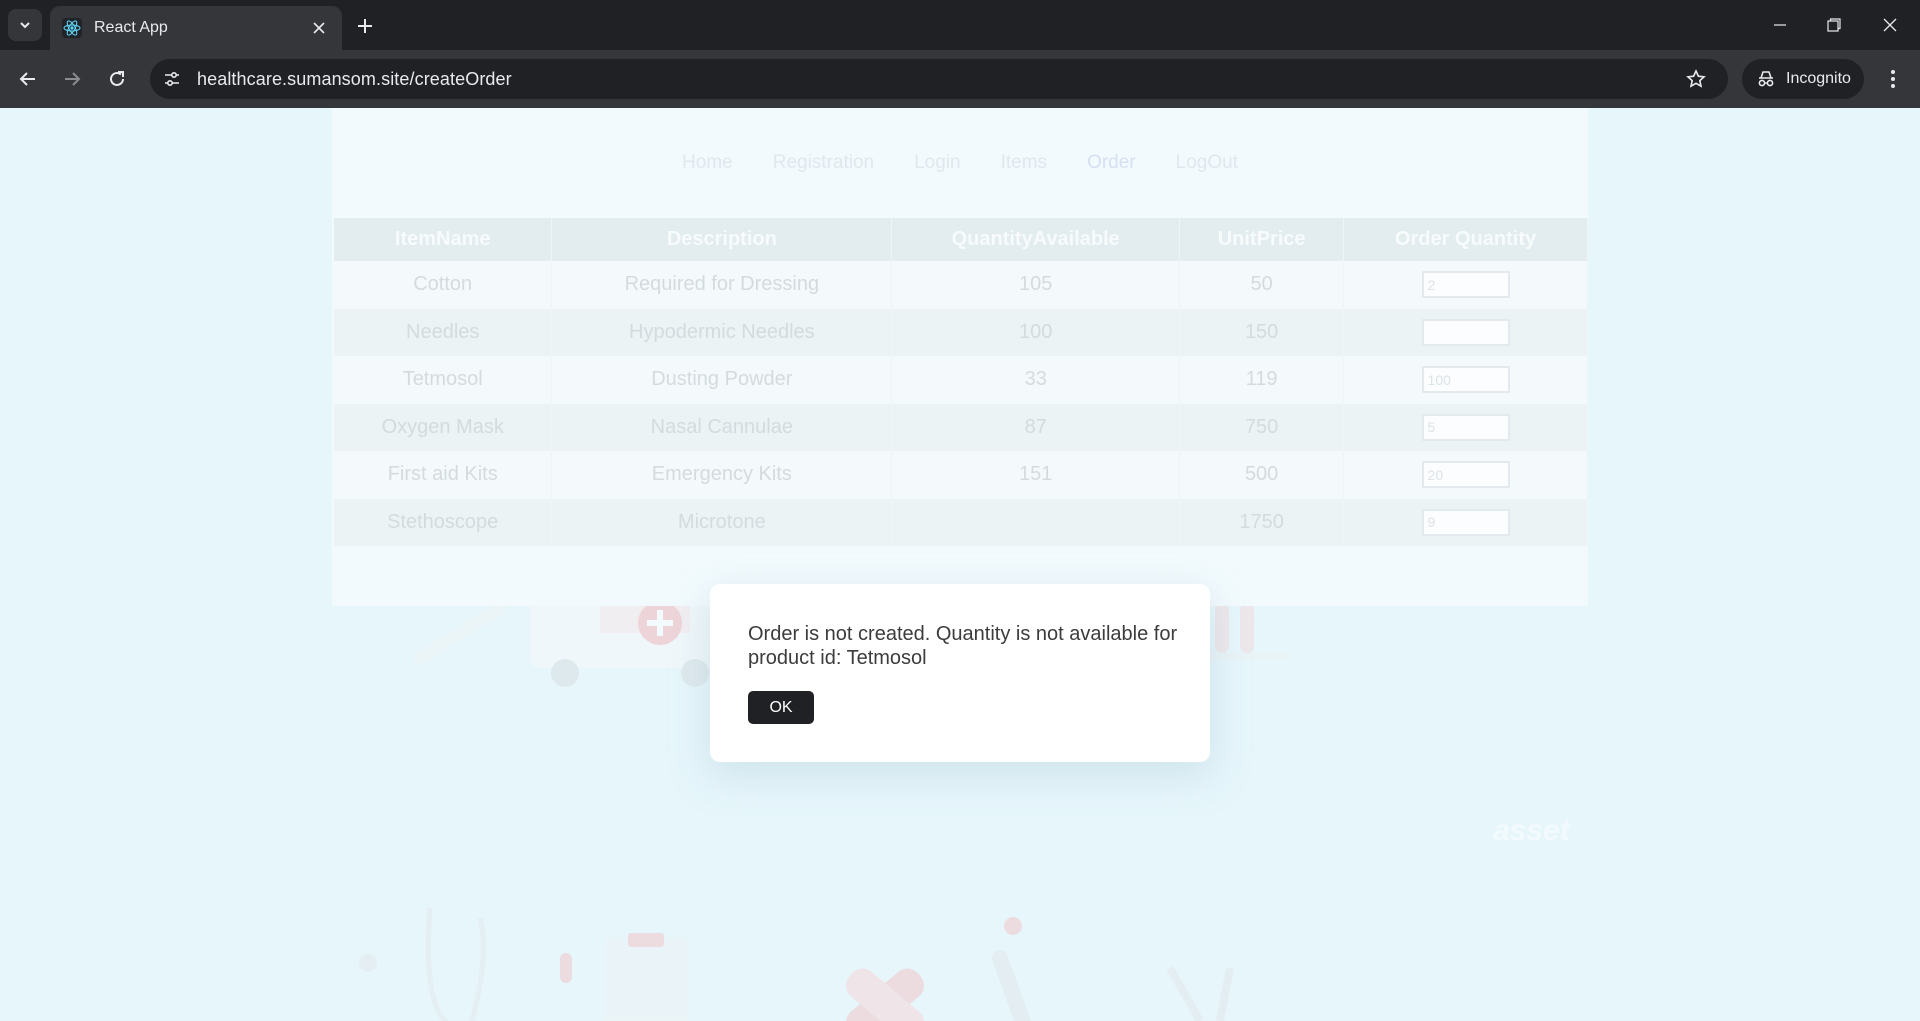 This screenshot has width=1920, height=1021. I want to click on item-unit-price: 119, so click(1262, 380).